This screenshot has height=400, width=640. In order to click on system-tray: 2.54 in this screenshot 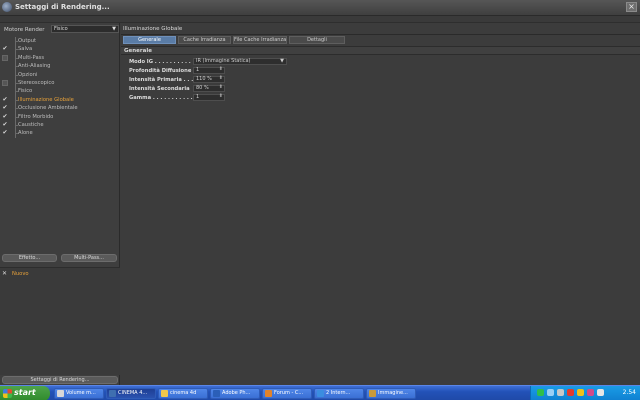, I will do `click(585, 393)`.